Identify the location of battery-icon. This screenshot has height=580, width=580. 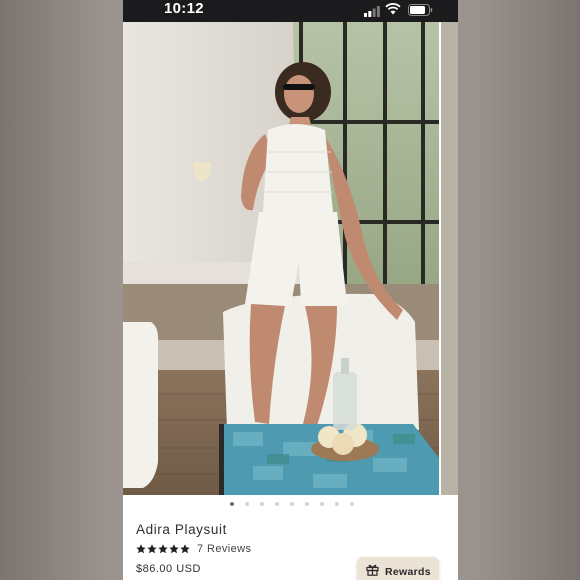
(420, 12).